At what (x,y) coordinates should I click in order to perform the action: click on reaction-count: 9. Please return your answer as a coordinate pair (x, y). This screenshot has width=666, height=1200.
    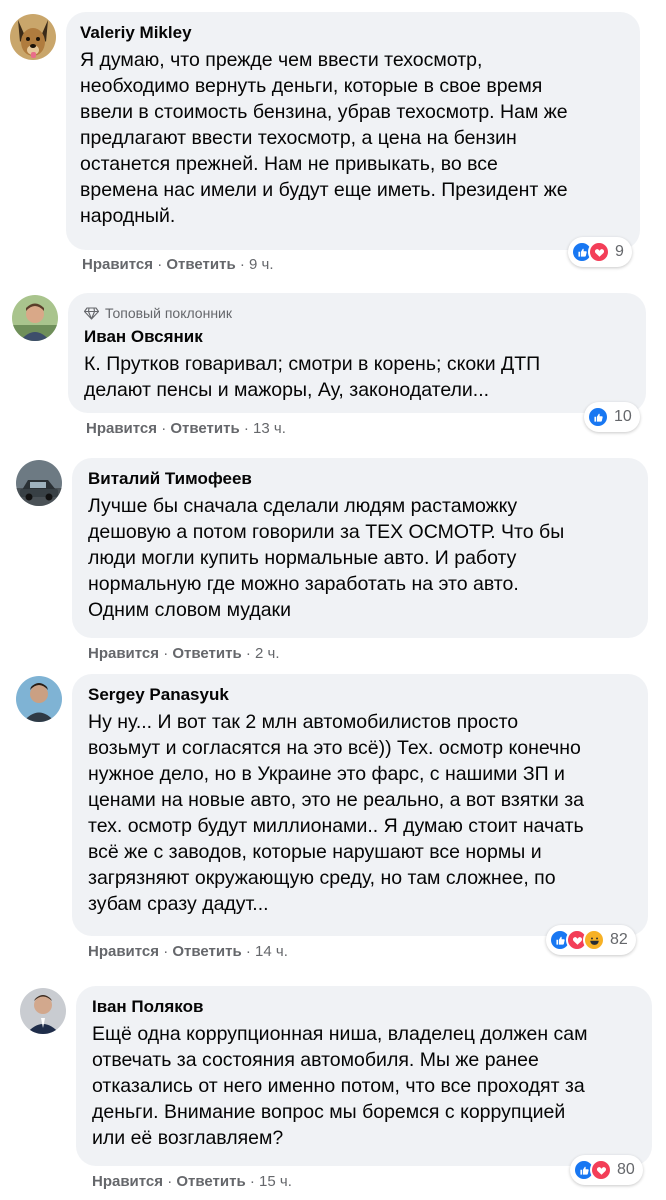
    Looking at the image, I should click on (619, 251).